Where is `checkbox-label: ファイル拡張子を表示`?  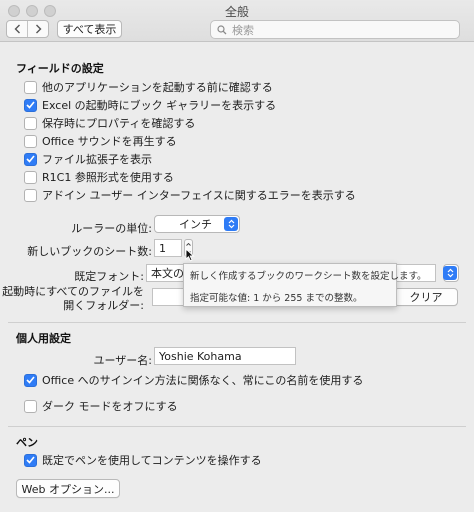 checkbox-label: ファイル拡張子を表示 is located at coordinates (97, 159).